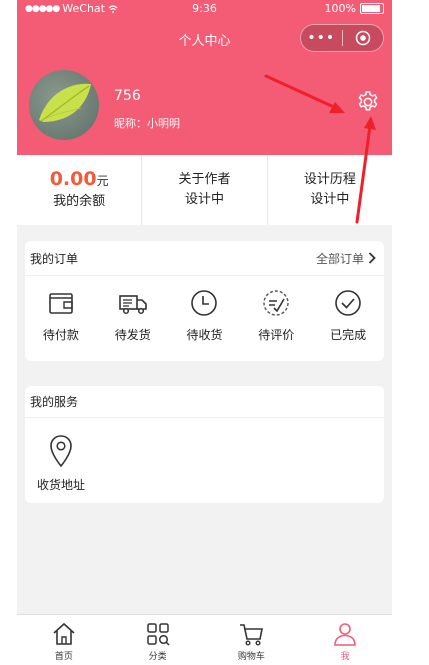  I want to click on tab-category-label: 分类, so click(157, 657).